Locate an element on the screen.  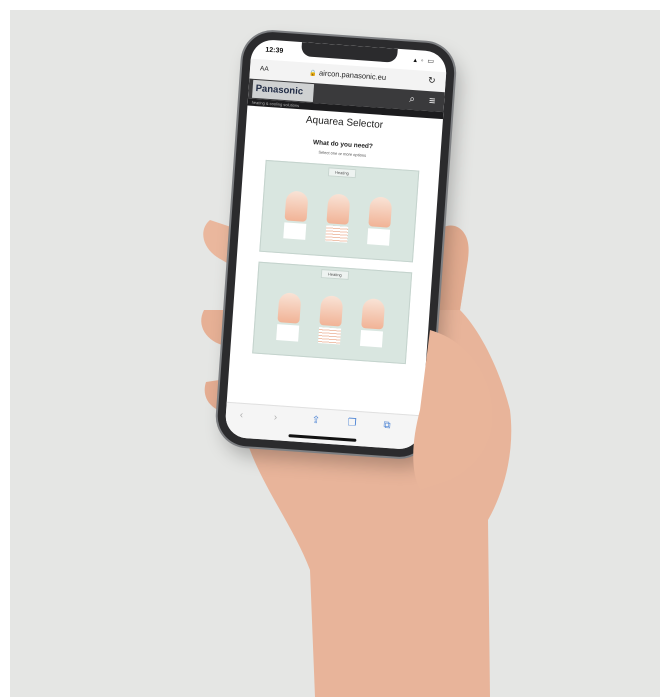
bookmarks-icon: ❐ is located at coordinates (352, 423).